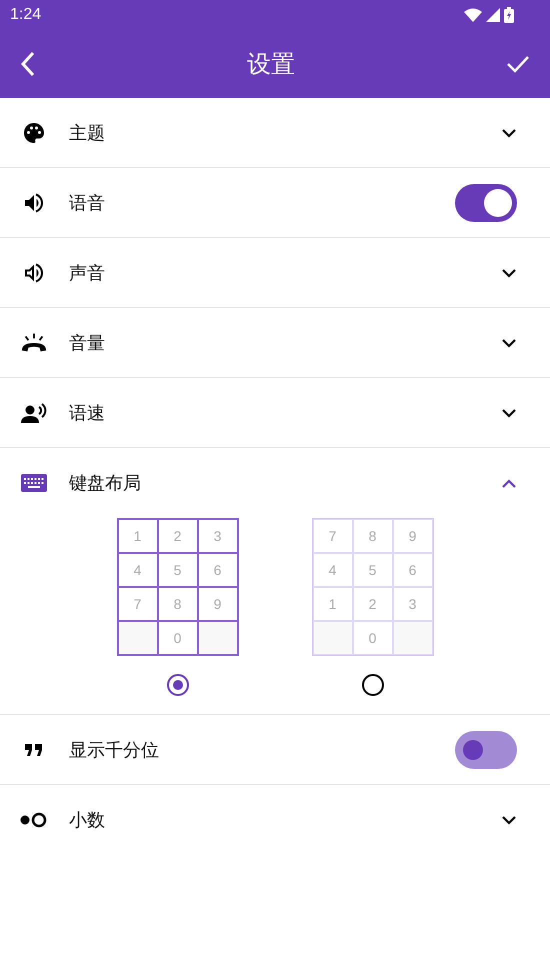 Image resolution: width=550 pixels, height=978 pixels. I want to click on setting-label: 声音, so click(87, 273).